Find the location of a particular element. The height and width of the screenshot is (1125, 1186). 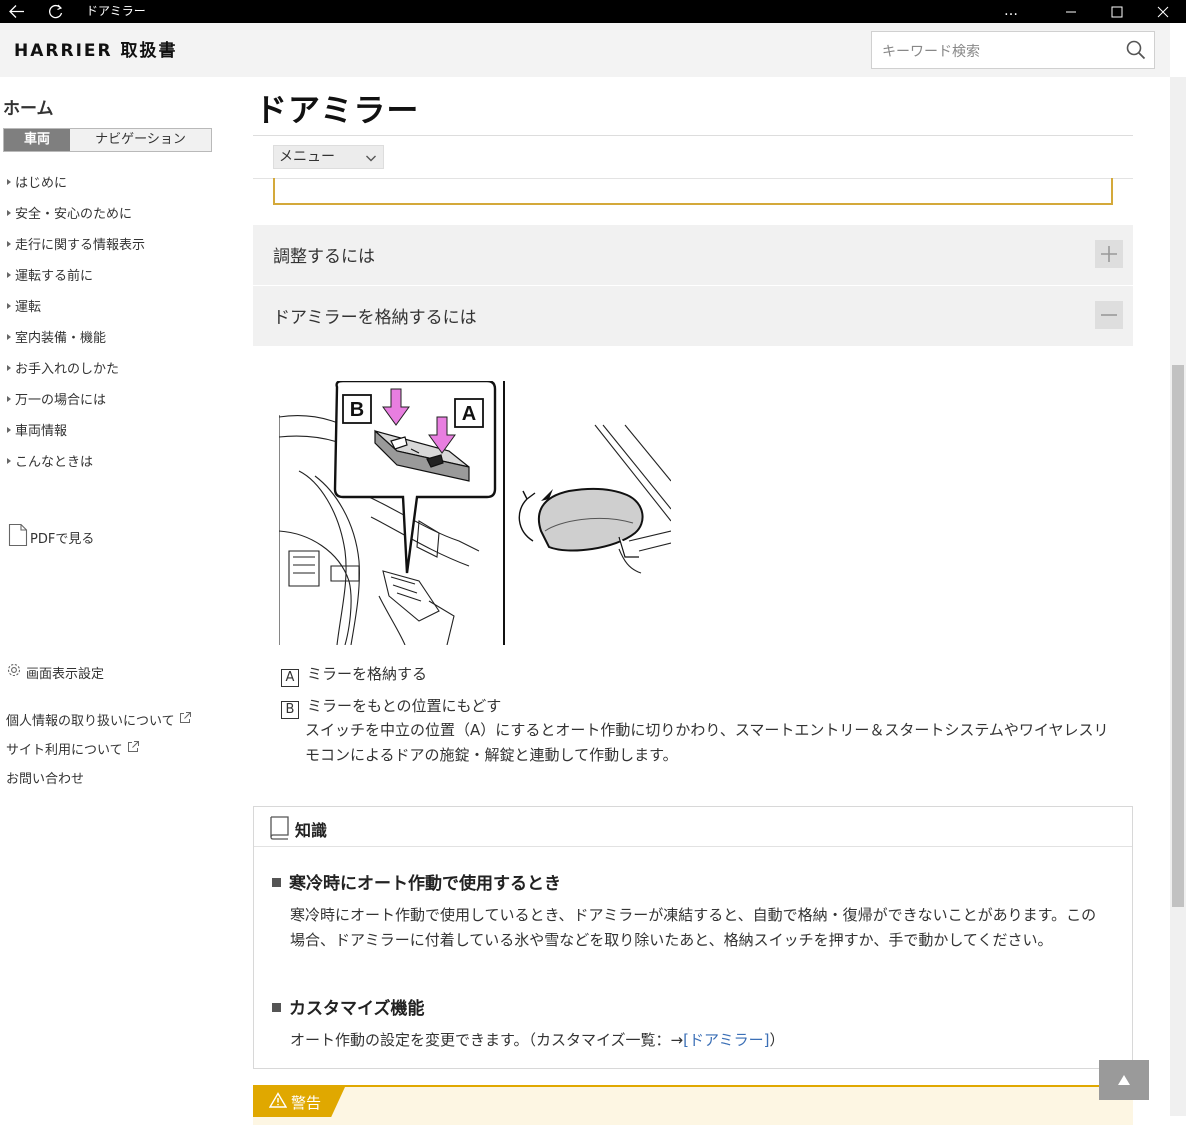

sidebar-item-label: 安全・安心のために is located at coordinates (74, 214).